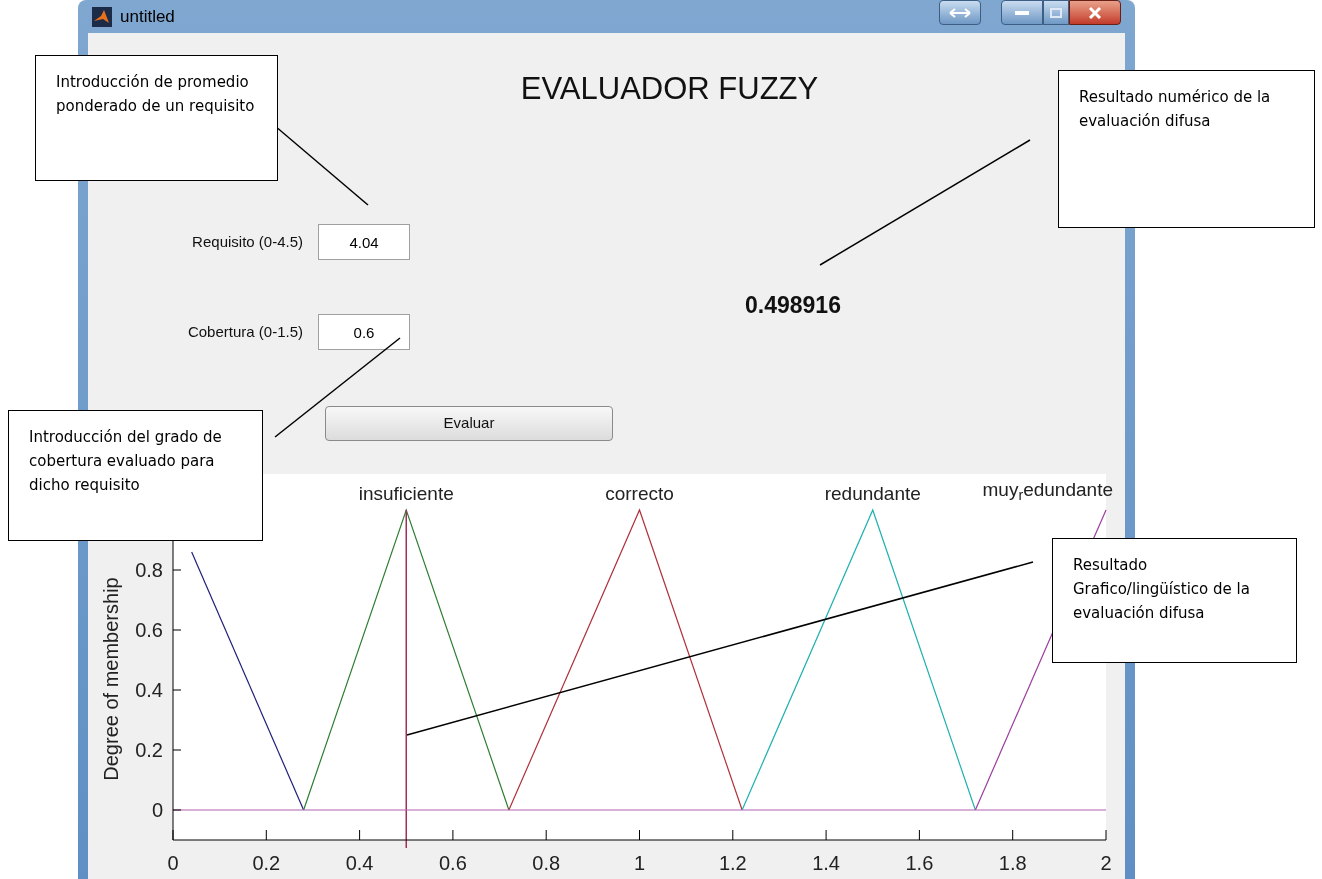 This screenshot has height=879, width=1322. What do you see at coordinates (1174, 600) in the screenshot?
I see `callout-note: Resultado Grafico/lingüístico de la evaluación difusa` at bounding box center [1174, 600].